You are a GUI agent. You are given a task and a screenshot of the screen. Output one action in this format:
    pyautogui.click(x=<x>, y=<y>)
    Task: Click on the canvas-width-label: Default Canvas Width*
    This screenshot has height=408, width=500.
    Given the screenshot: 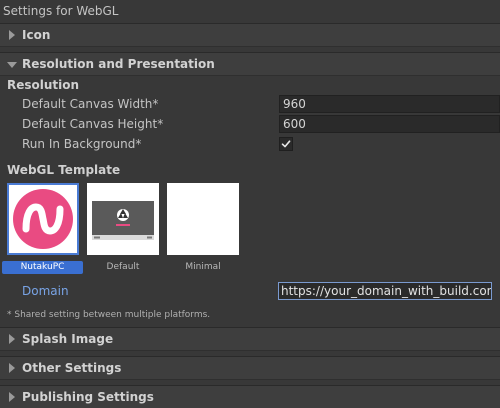 What is the action you would take?
    pyautogui.click(x=90, y=104)
    